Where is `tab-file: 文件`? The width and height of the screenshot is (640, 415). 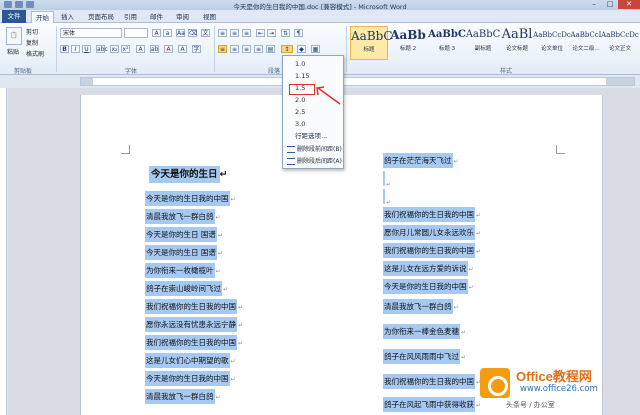 tab-file: 文件 is located at coordinates (14, 16).